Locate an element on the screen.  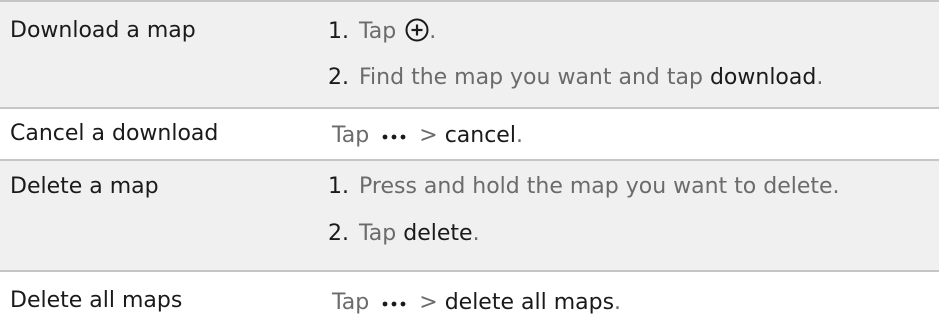
row-label: Delete all maps is located at coordinates (96, 300).